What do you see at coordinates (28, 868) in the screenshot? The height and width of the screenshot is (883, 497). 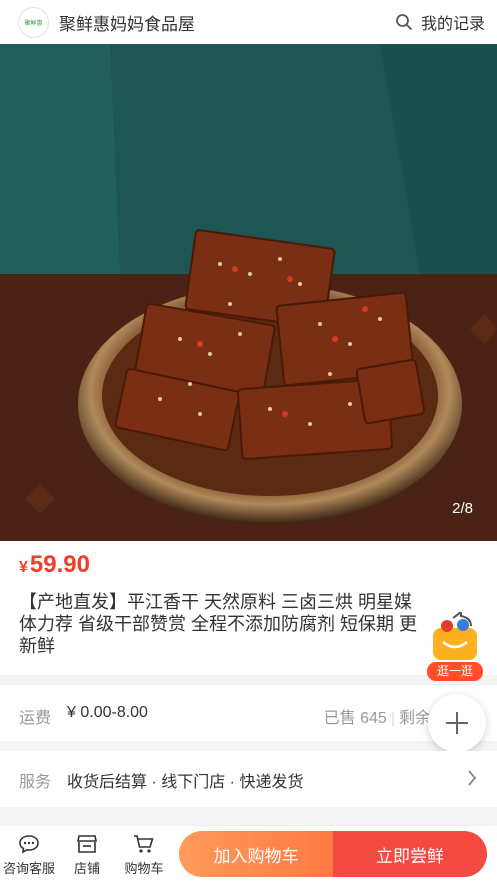 I see `customer-service-label: 咨询客服` at bounding box center [28, 868].